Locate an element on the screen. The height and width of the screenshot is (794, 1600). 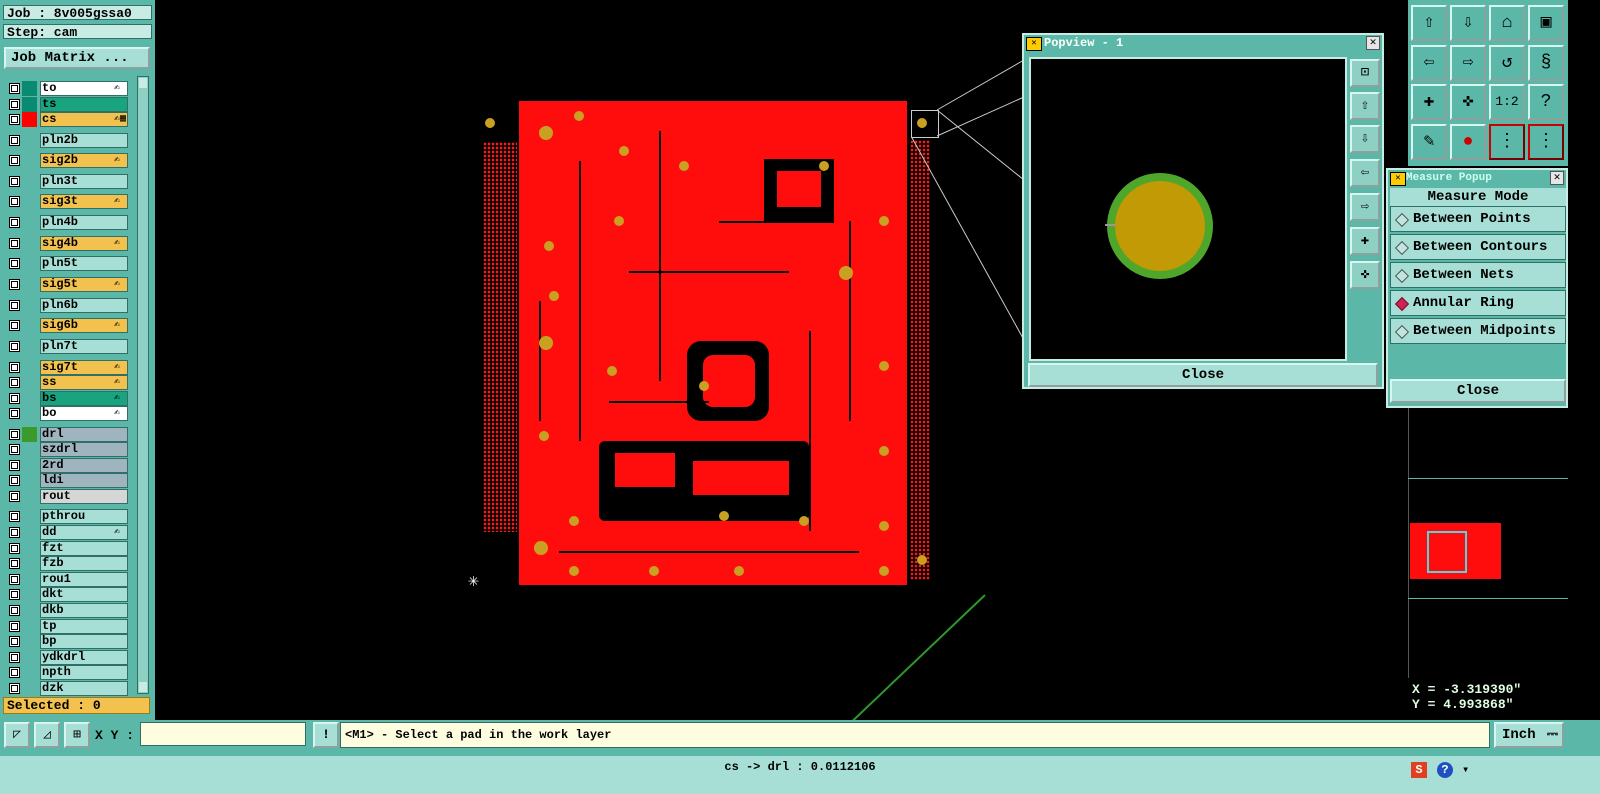
option-annular-ring: Annular Ring is located at coordinates (1478, 303).